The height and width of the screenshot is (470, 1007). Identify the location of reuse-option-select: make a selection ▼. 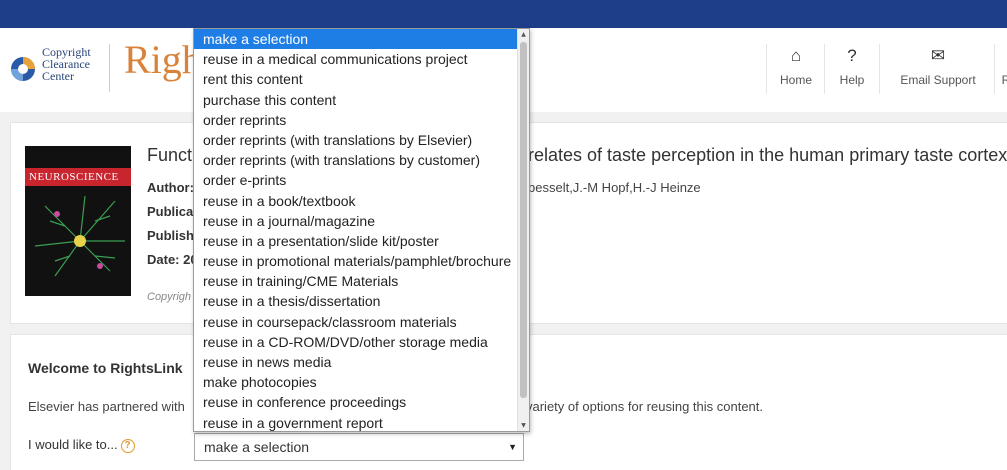
(359, 447).